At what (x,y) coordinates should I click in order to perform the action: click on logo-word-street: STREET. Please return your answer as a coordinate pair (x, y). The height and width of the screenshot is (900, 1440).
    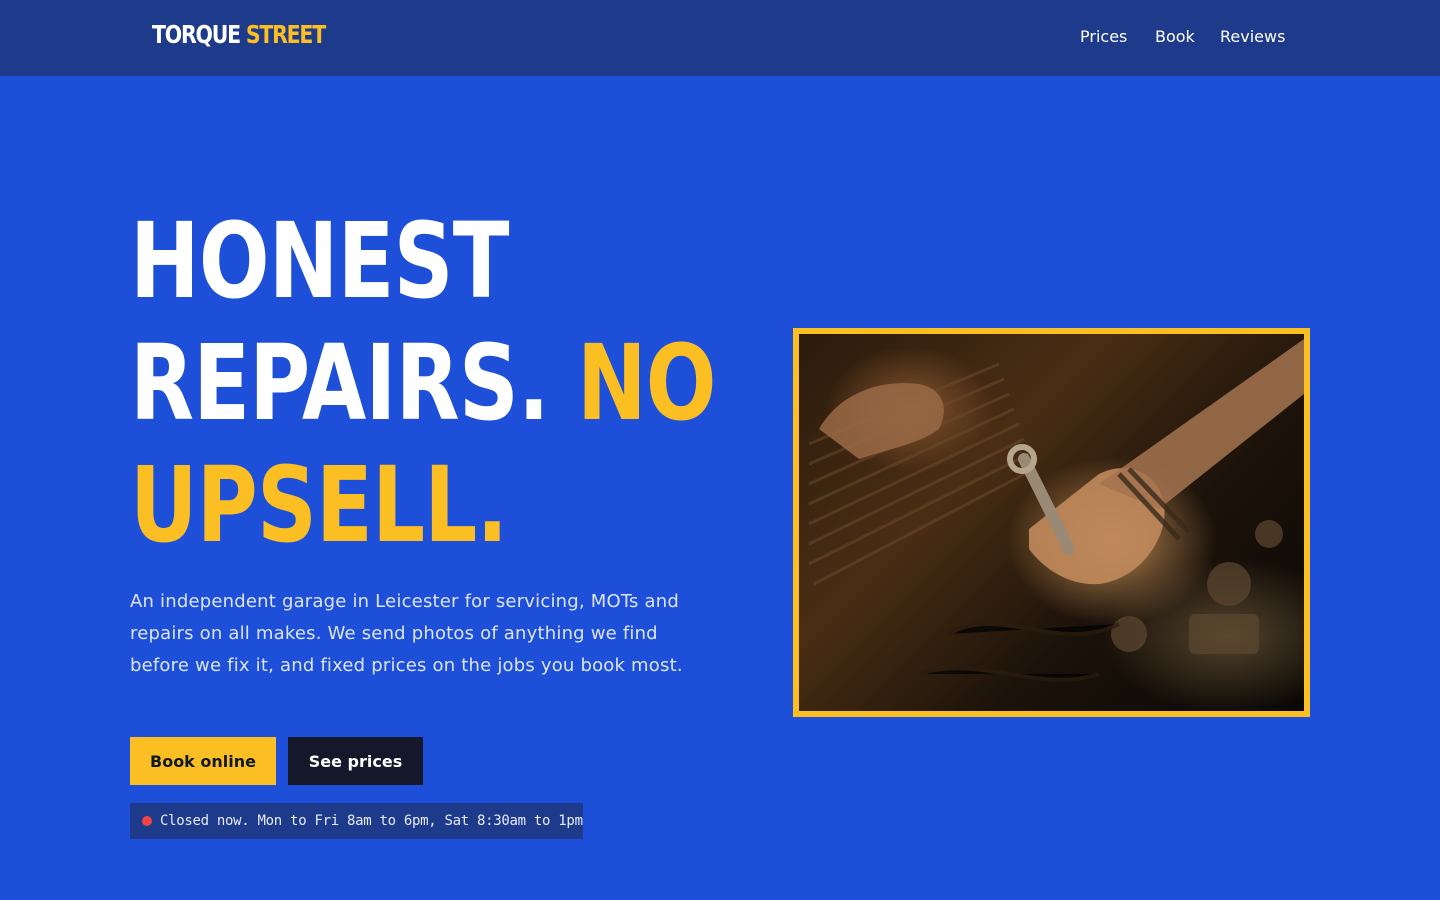
    Looking at the image, I should click on (285, 34).